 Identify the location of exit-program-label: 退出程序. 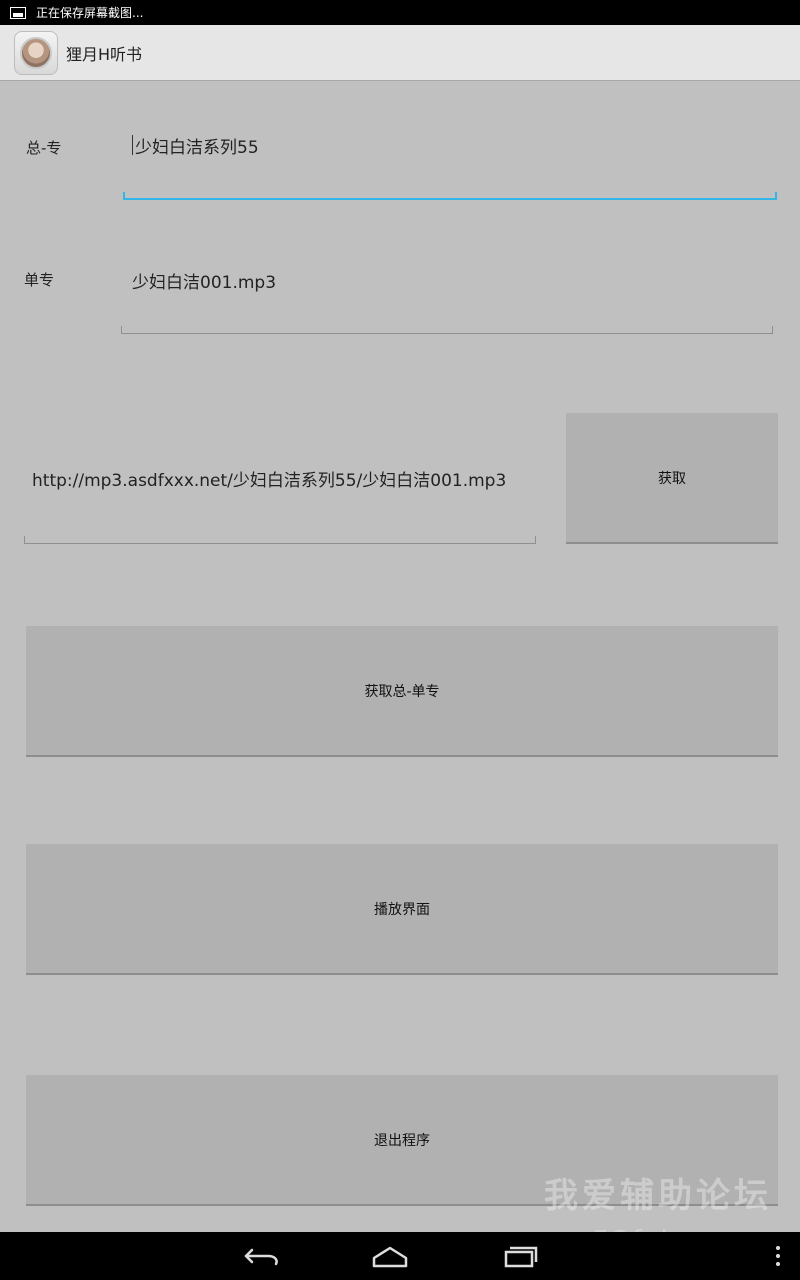
(402, 1140).